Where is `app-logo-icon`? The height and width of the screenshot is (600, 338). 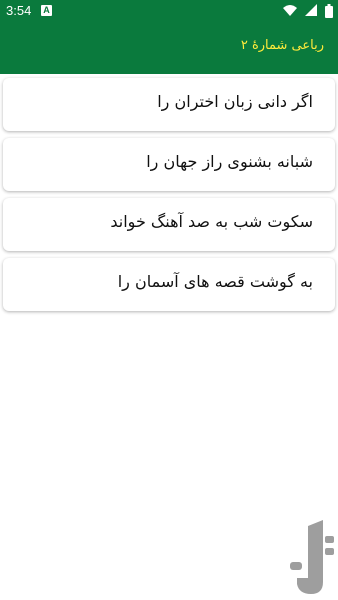 app-logo-icon is located at coordinates (311, 558).